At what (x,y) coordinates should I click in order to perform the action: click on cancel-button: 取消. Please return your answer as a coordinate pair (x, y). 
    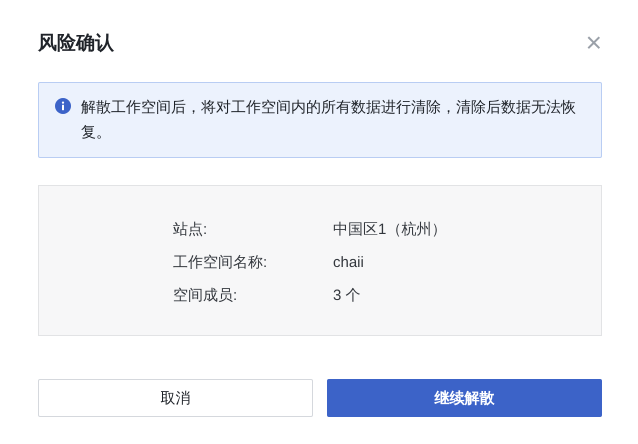
    Looking at the image, I should click on (175, 398).